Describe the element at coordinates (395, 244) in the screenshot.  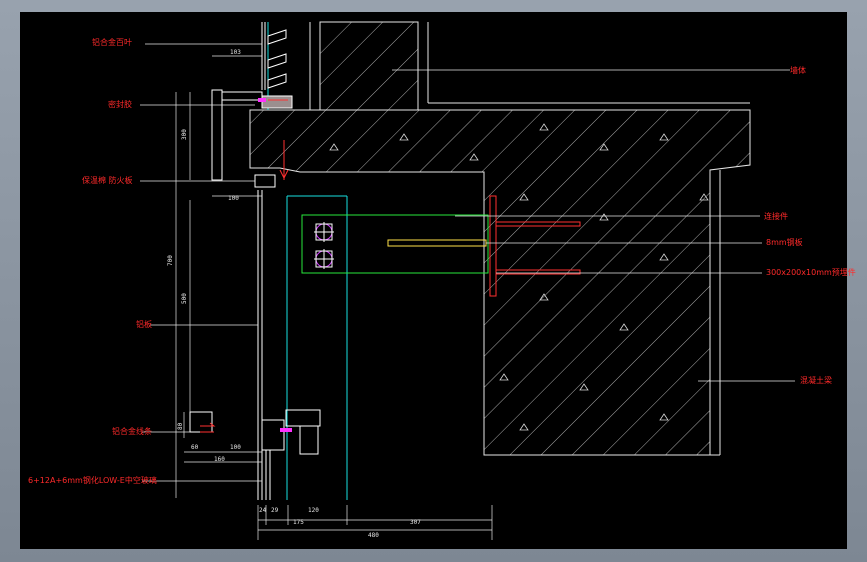
I see `connector-plate` at that location.